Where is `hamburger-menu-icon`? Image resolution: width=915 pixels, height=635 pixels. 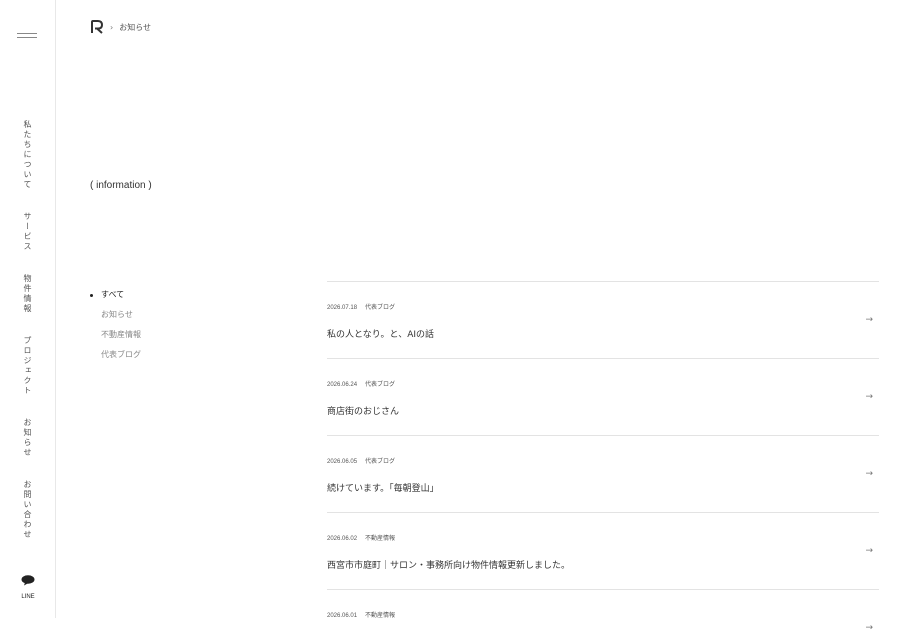
hamburger-menu-icon is located at coordinates (27, 35).